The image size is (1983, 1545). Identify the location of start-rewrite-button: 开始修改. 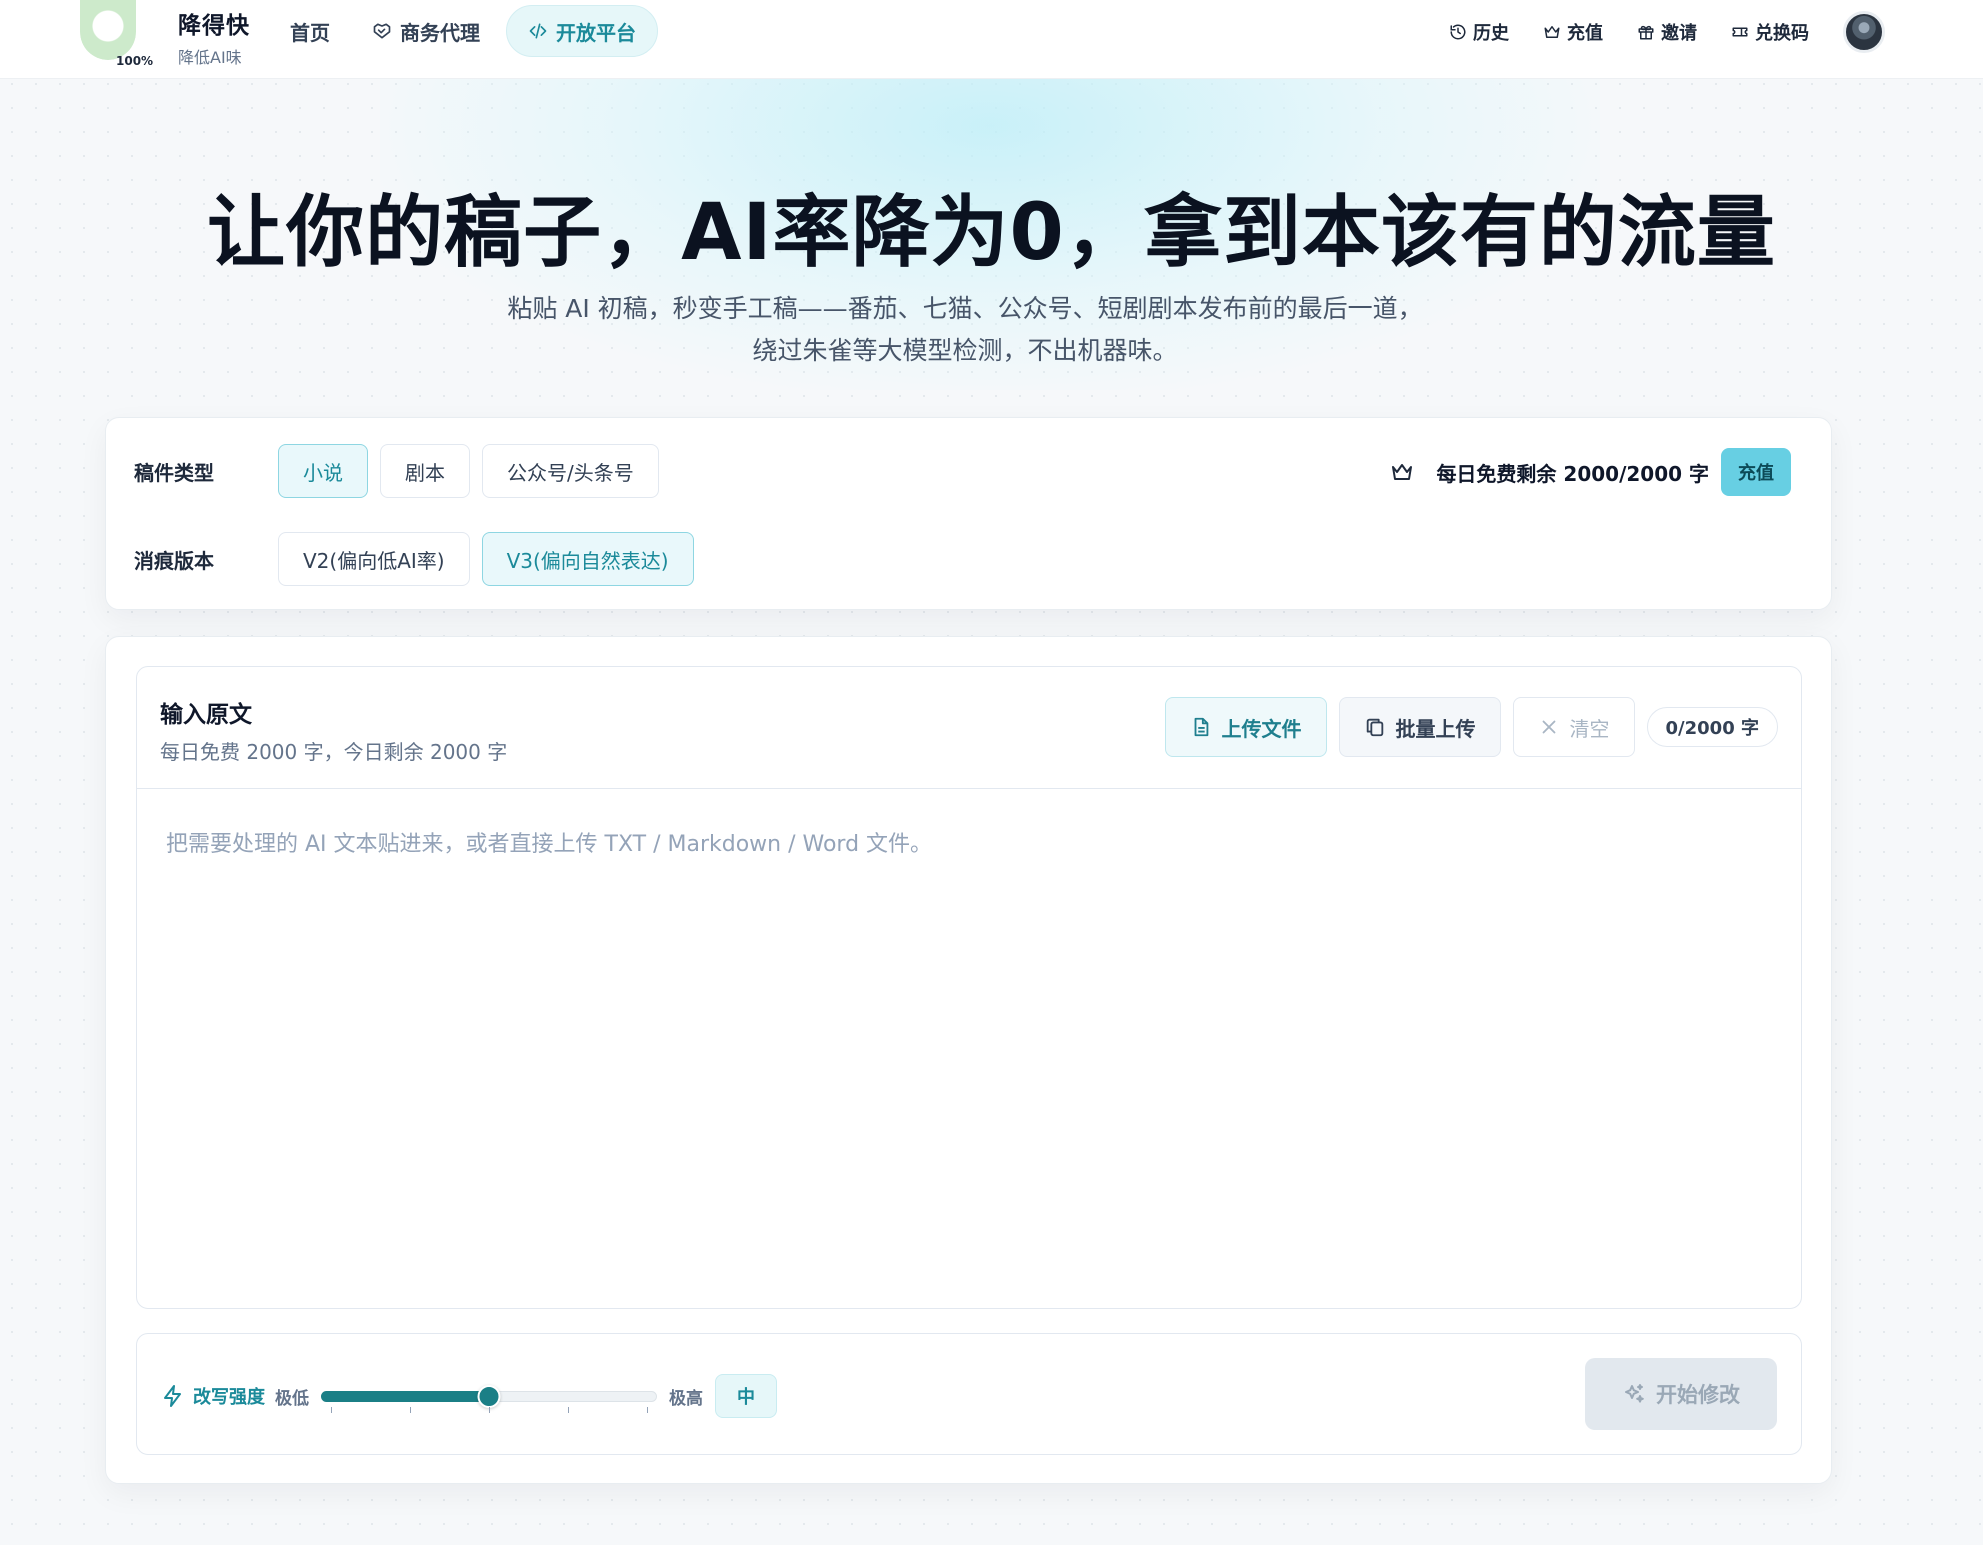
(1681, 1394).